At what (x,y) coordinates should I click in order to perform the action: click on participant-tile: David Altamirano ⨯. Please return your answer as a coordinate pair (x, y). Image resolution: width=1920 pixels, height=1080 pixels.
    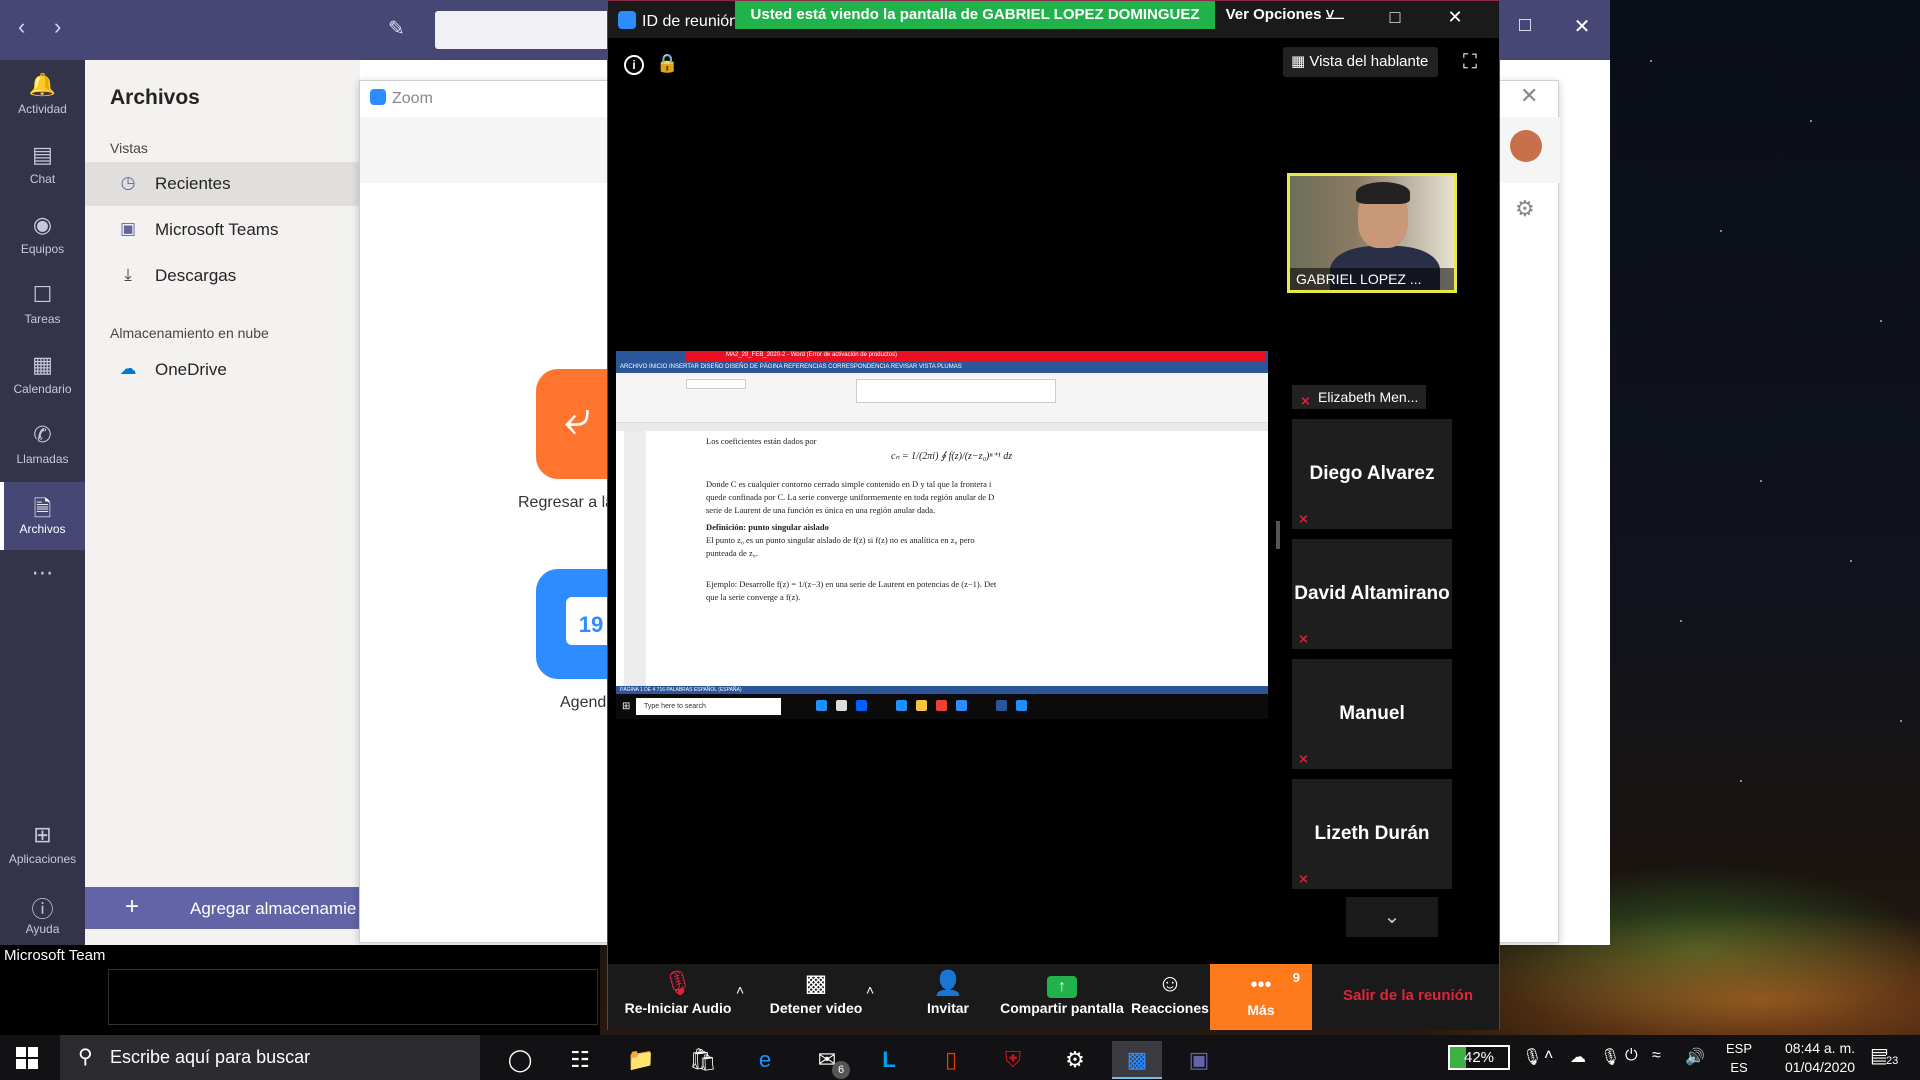
    Looking at the image, I should click on (1372, 594).